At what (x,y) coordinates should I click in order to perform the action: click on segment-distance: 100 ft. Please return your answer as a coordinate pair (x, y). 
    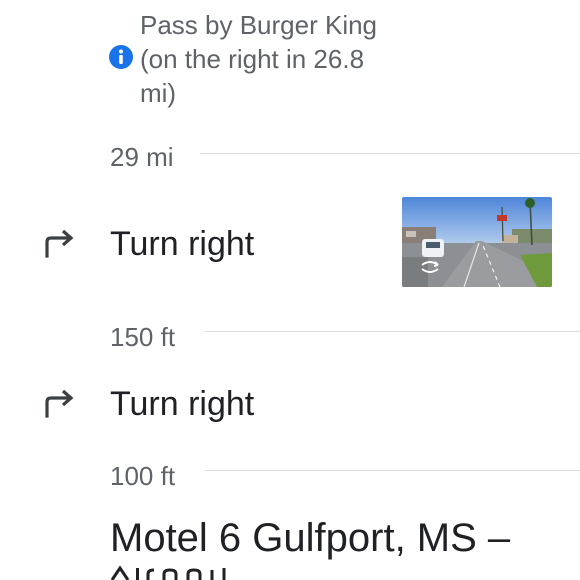
    Looking at the image, I should click on (143, 476).